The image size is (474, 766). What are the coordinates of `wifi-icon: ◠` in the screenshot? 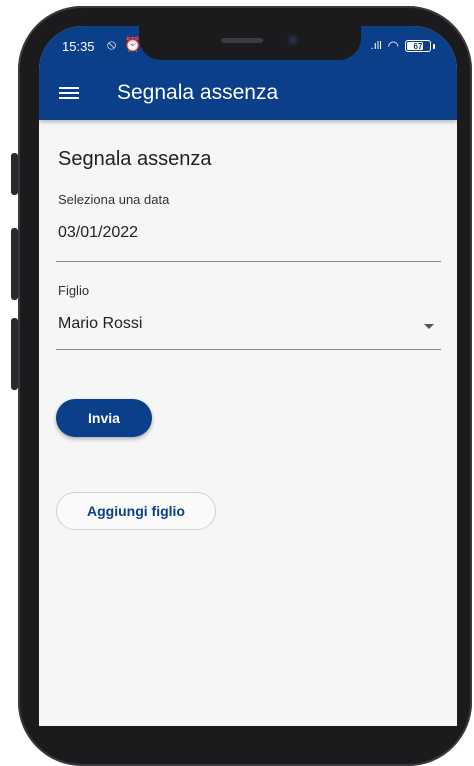 It's located at (393, 45).